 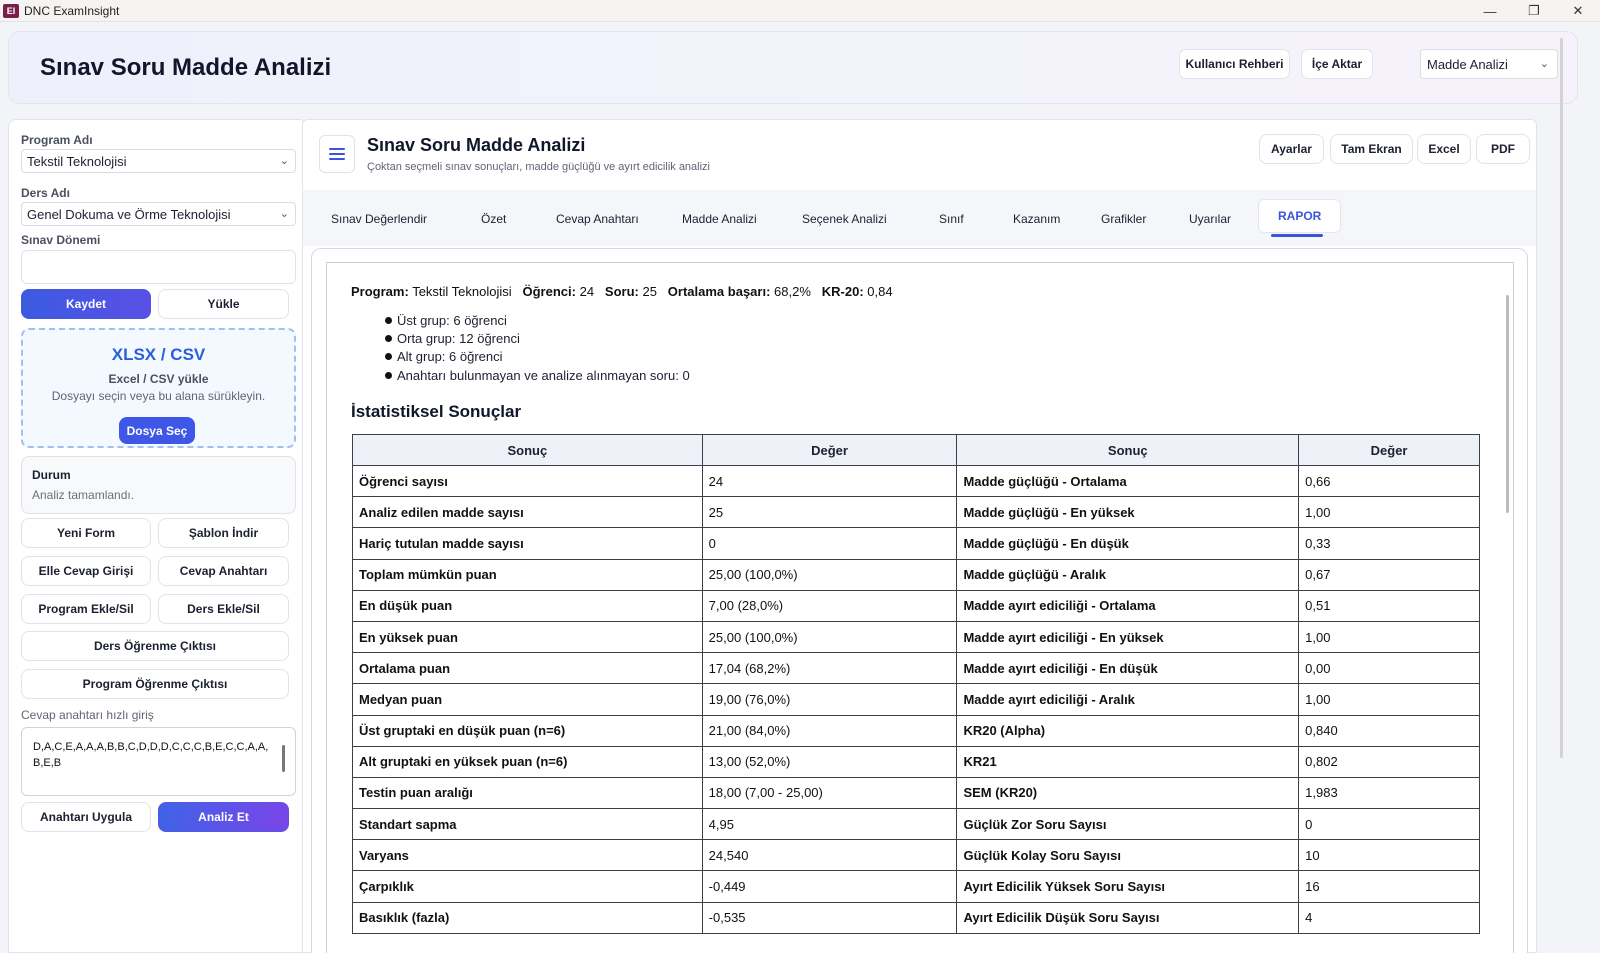 I want to click on window-title: DNC ExamInsight, so click(x=72, y=10).